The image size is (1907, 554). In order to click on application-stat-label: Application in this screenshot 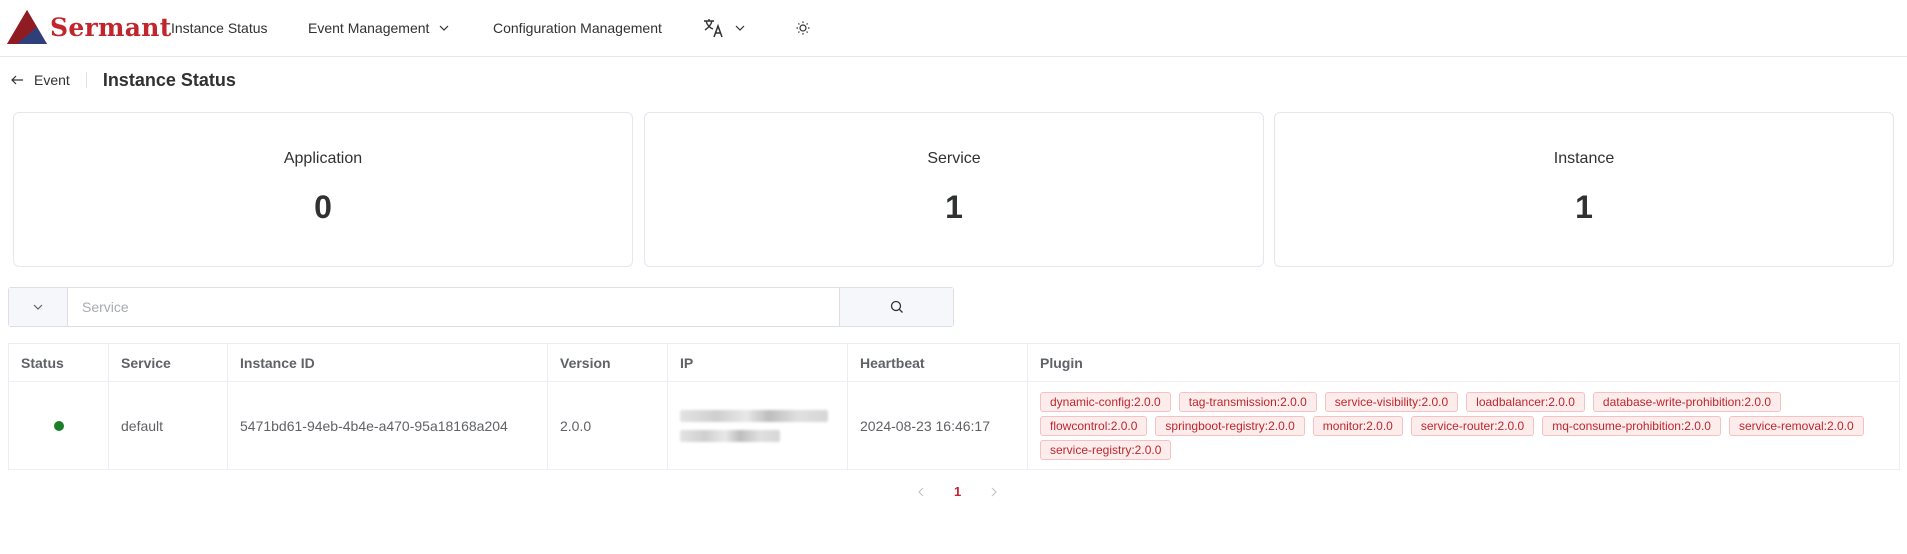, I will do `click(323, 158)`.